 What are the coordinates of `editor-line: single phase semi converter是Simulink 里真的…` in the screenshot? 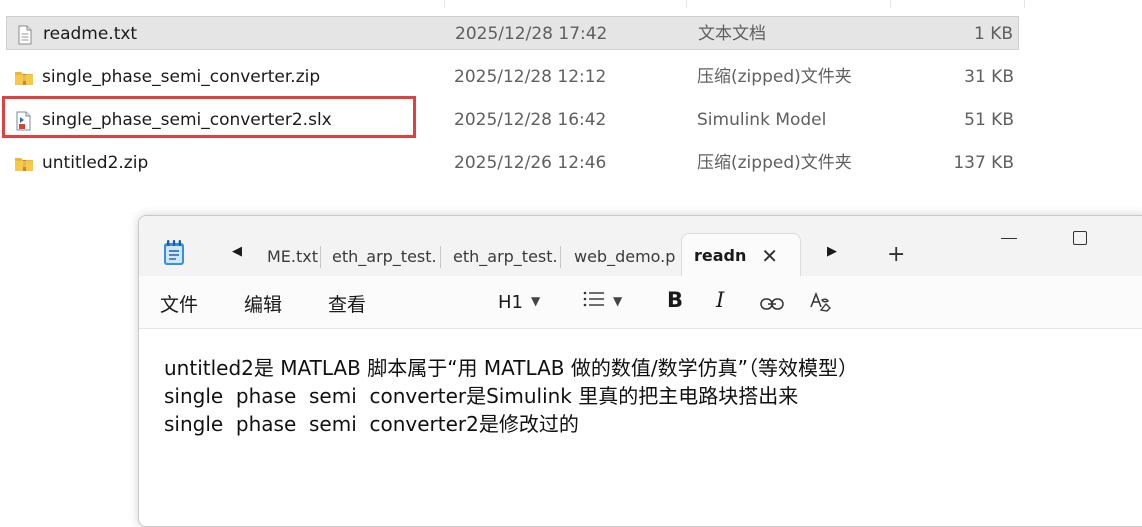 It's located at (481, 396).